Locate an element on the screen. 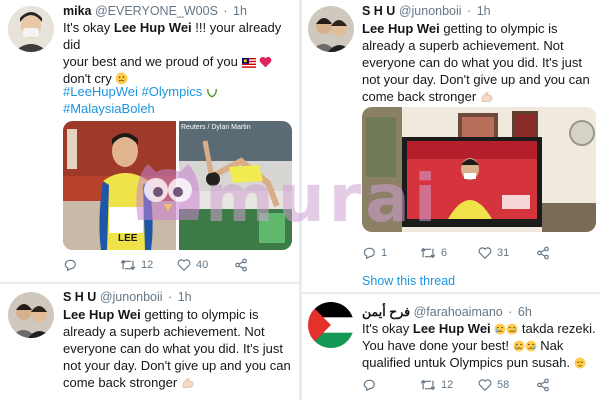 The image size is (600, 400). hashtag-link: #MalaysiaBoleh is located at coordinates (109, 108).